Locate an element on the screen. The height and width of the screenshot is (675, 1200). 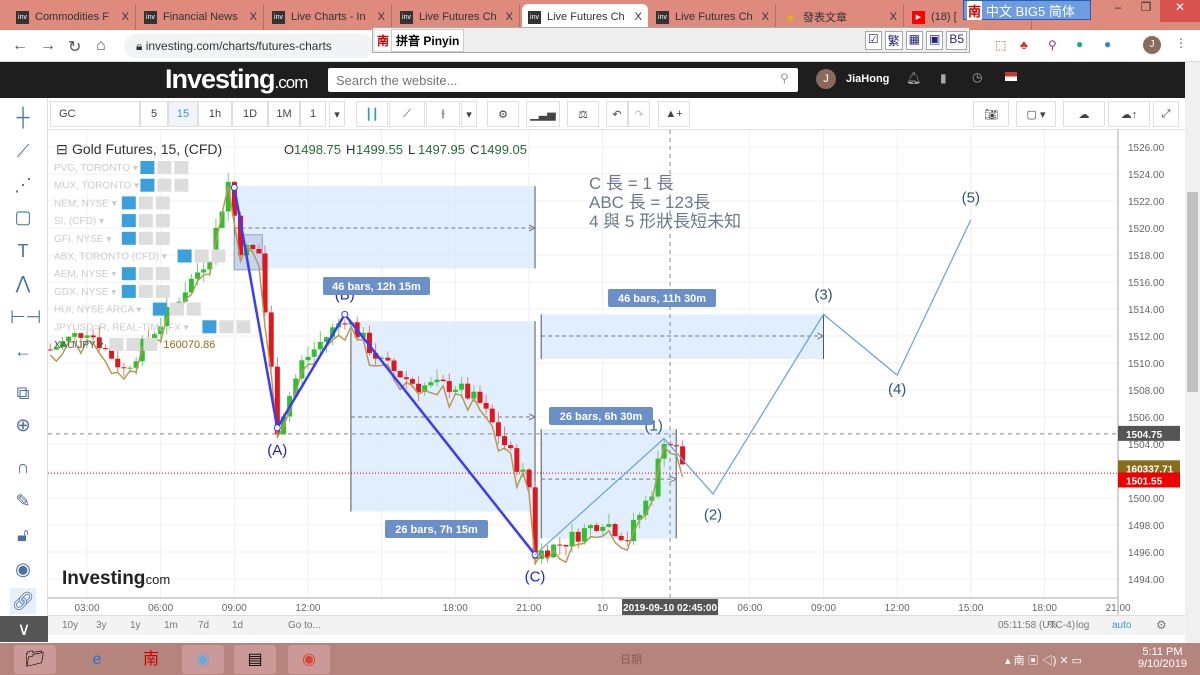
pattern-icon: ⋀ is located at coordinates (23, 283).